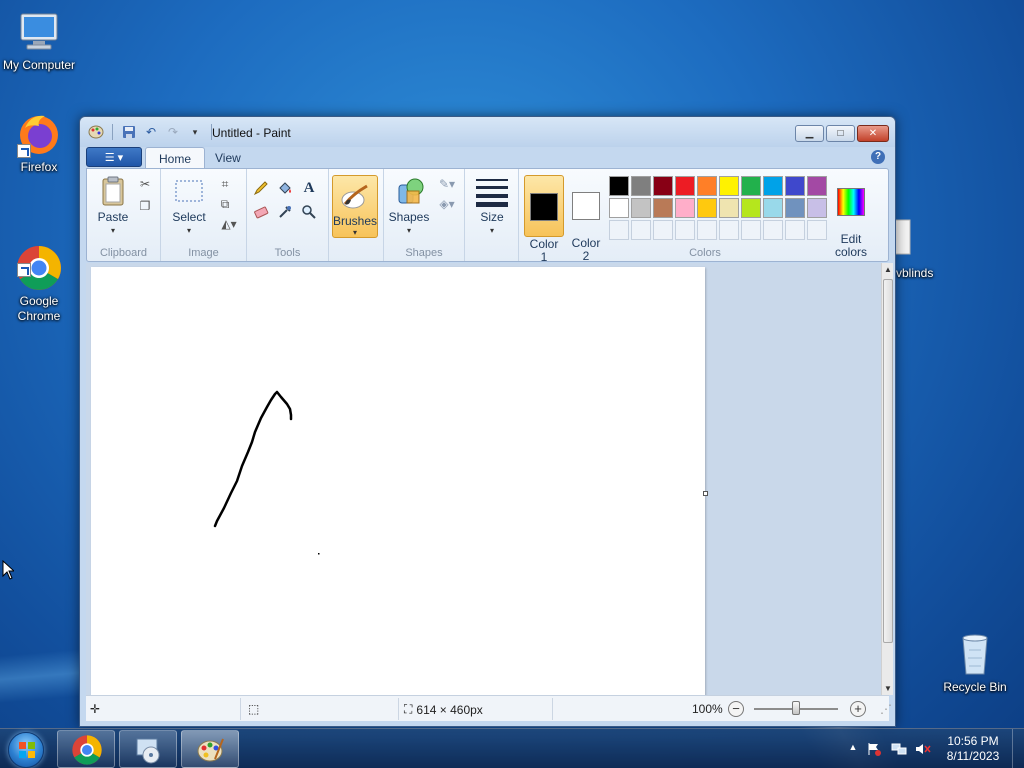 The image size is (1024, 768). What do you see at coordinates (39, 40) in the screenshot?
I see `desktop-icon-my-computer: My Computer` at bounding box center [39, 40].